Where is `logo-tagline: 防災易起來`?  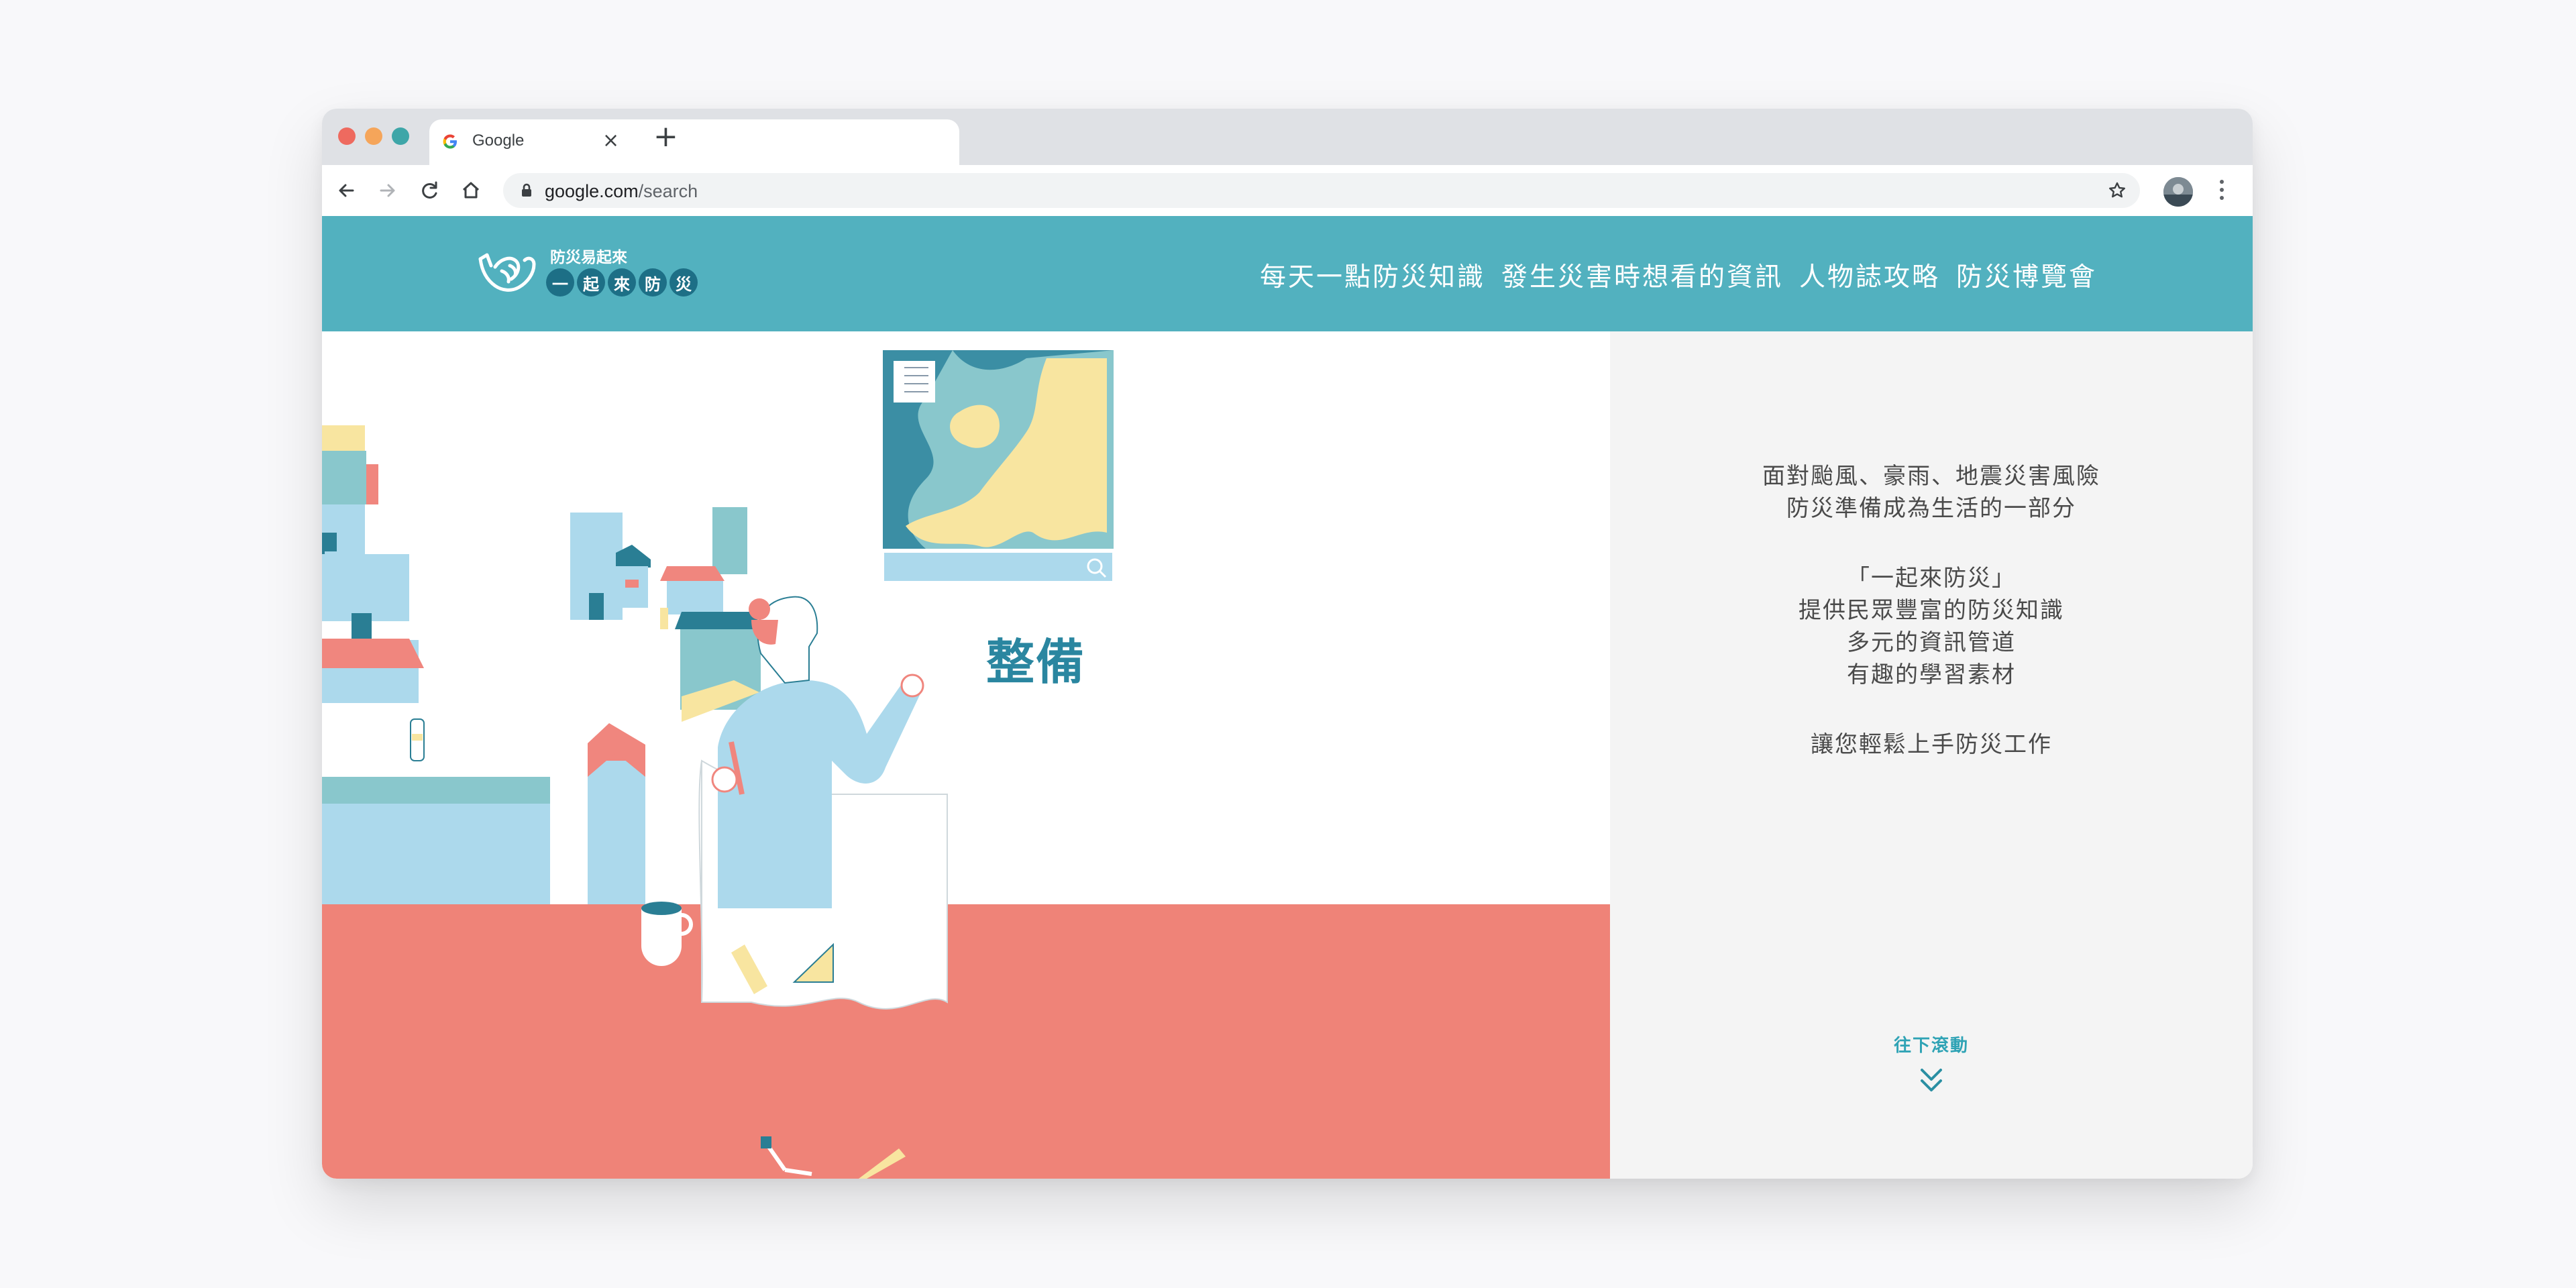 logo-tagline: 防災易起來 is located at coordinates (588, 257).